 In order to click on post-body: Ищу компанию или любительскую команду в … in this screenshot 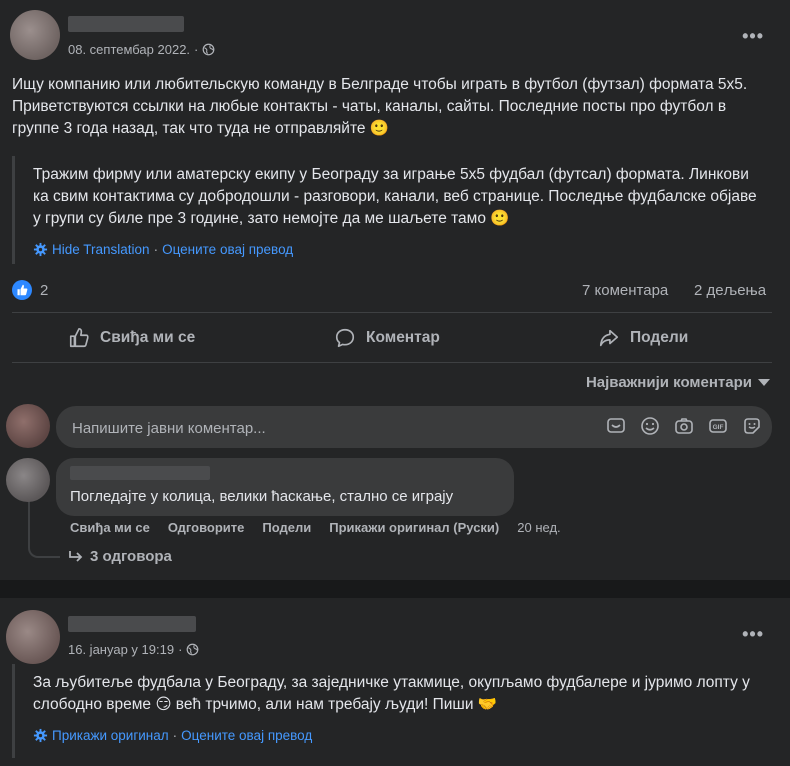, I will do `click(380, 106)`.